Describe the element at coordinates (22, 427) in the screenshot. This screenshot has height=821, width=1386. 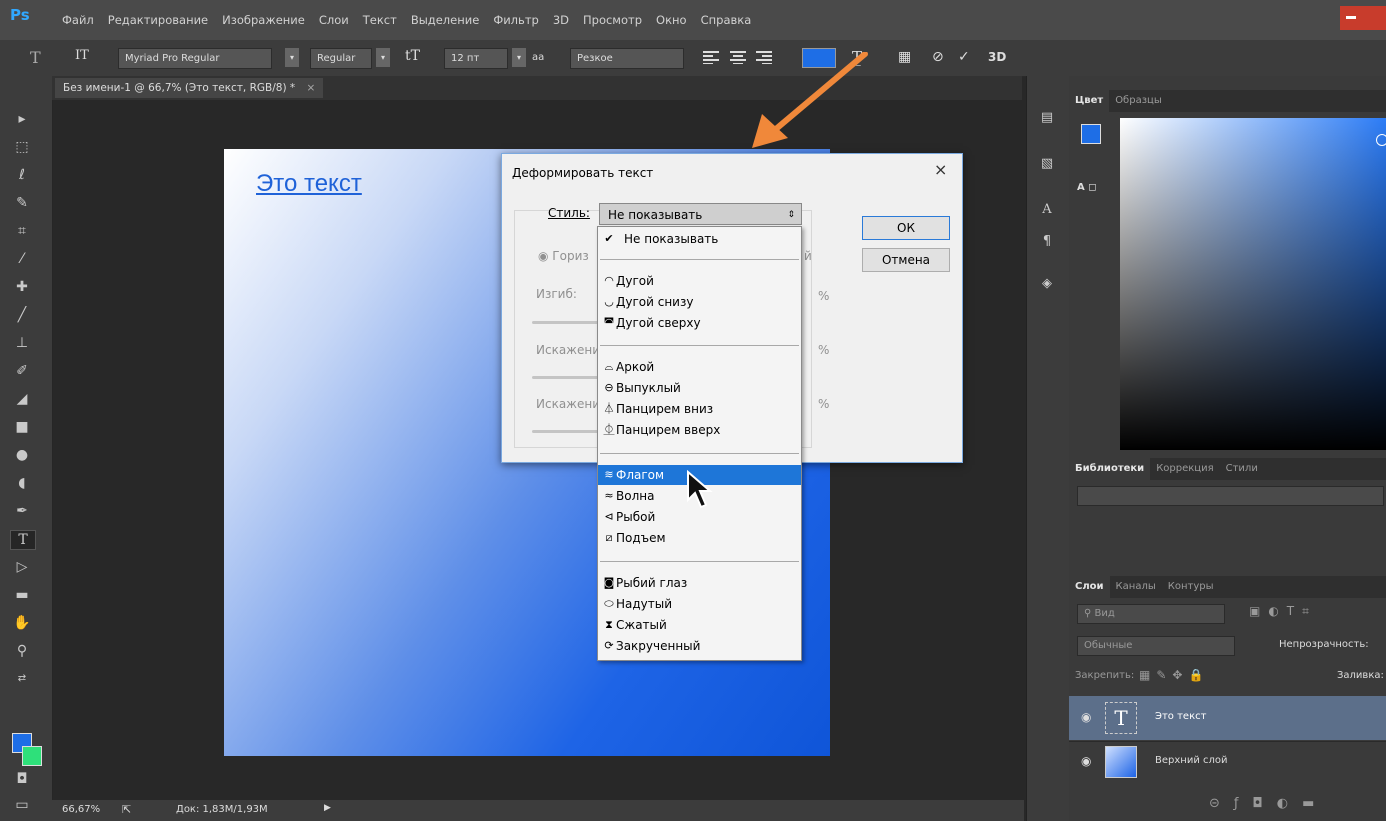
I see `gradient-tool-icon: ■` at that location.